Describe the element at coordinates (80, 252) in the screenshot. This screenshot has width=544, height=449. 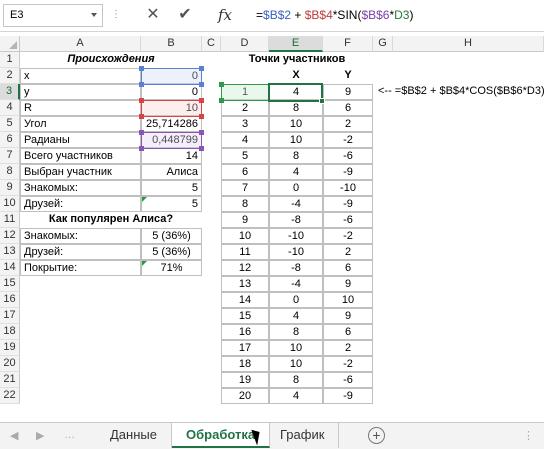
I see `popularity-label: Друзей:` at that location.